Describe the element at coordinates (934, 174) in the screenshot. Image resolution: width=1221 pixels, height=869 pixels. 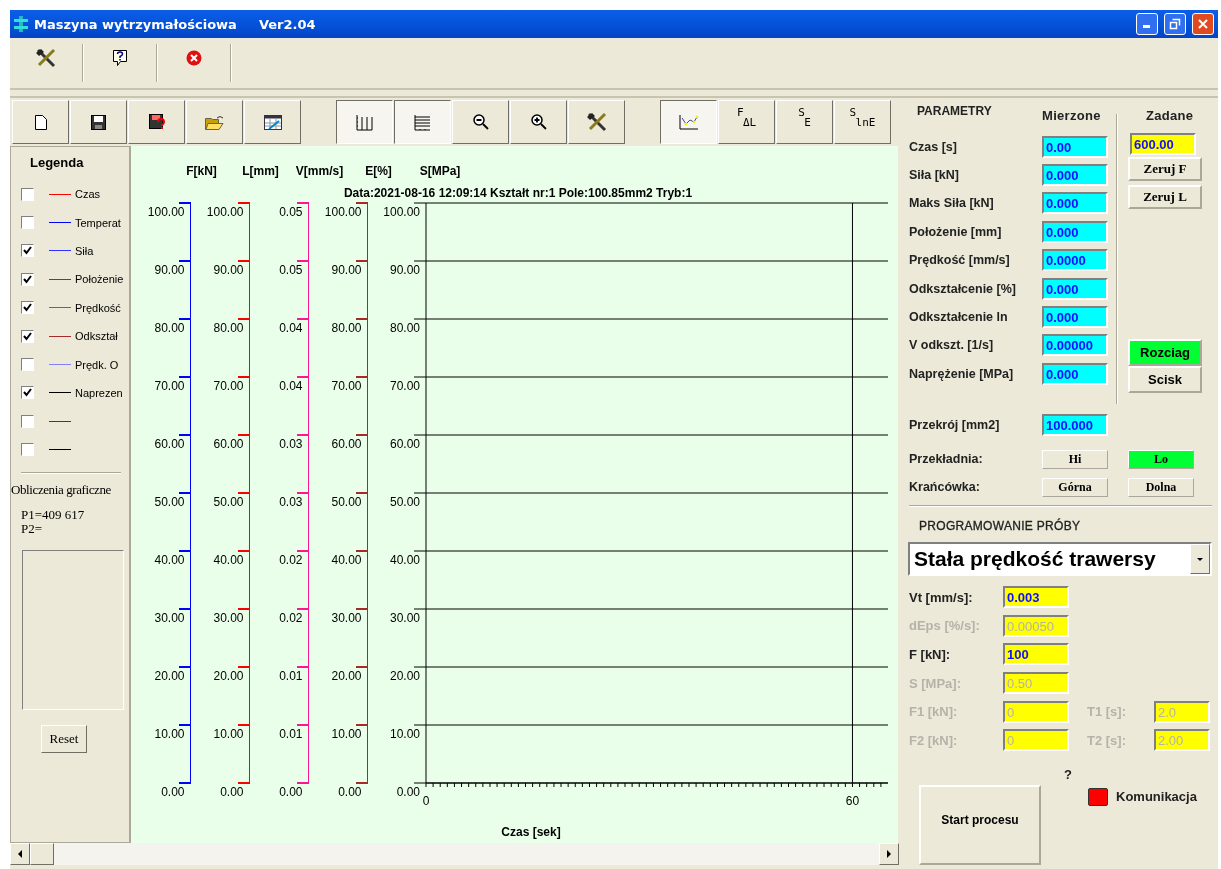
I see `param-label: Siła [kN]` at that location.